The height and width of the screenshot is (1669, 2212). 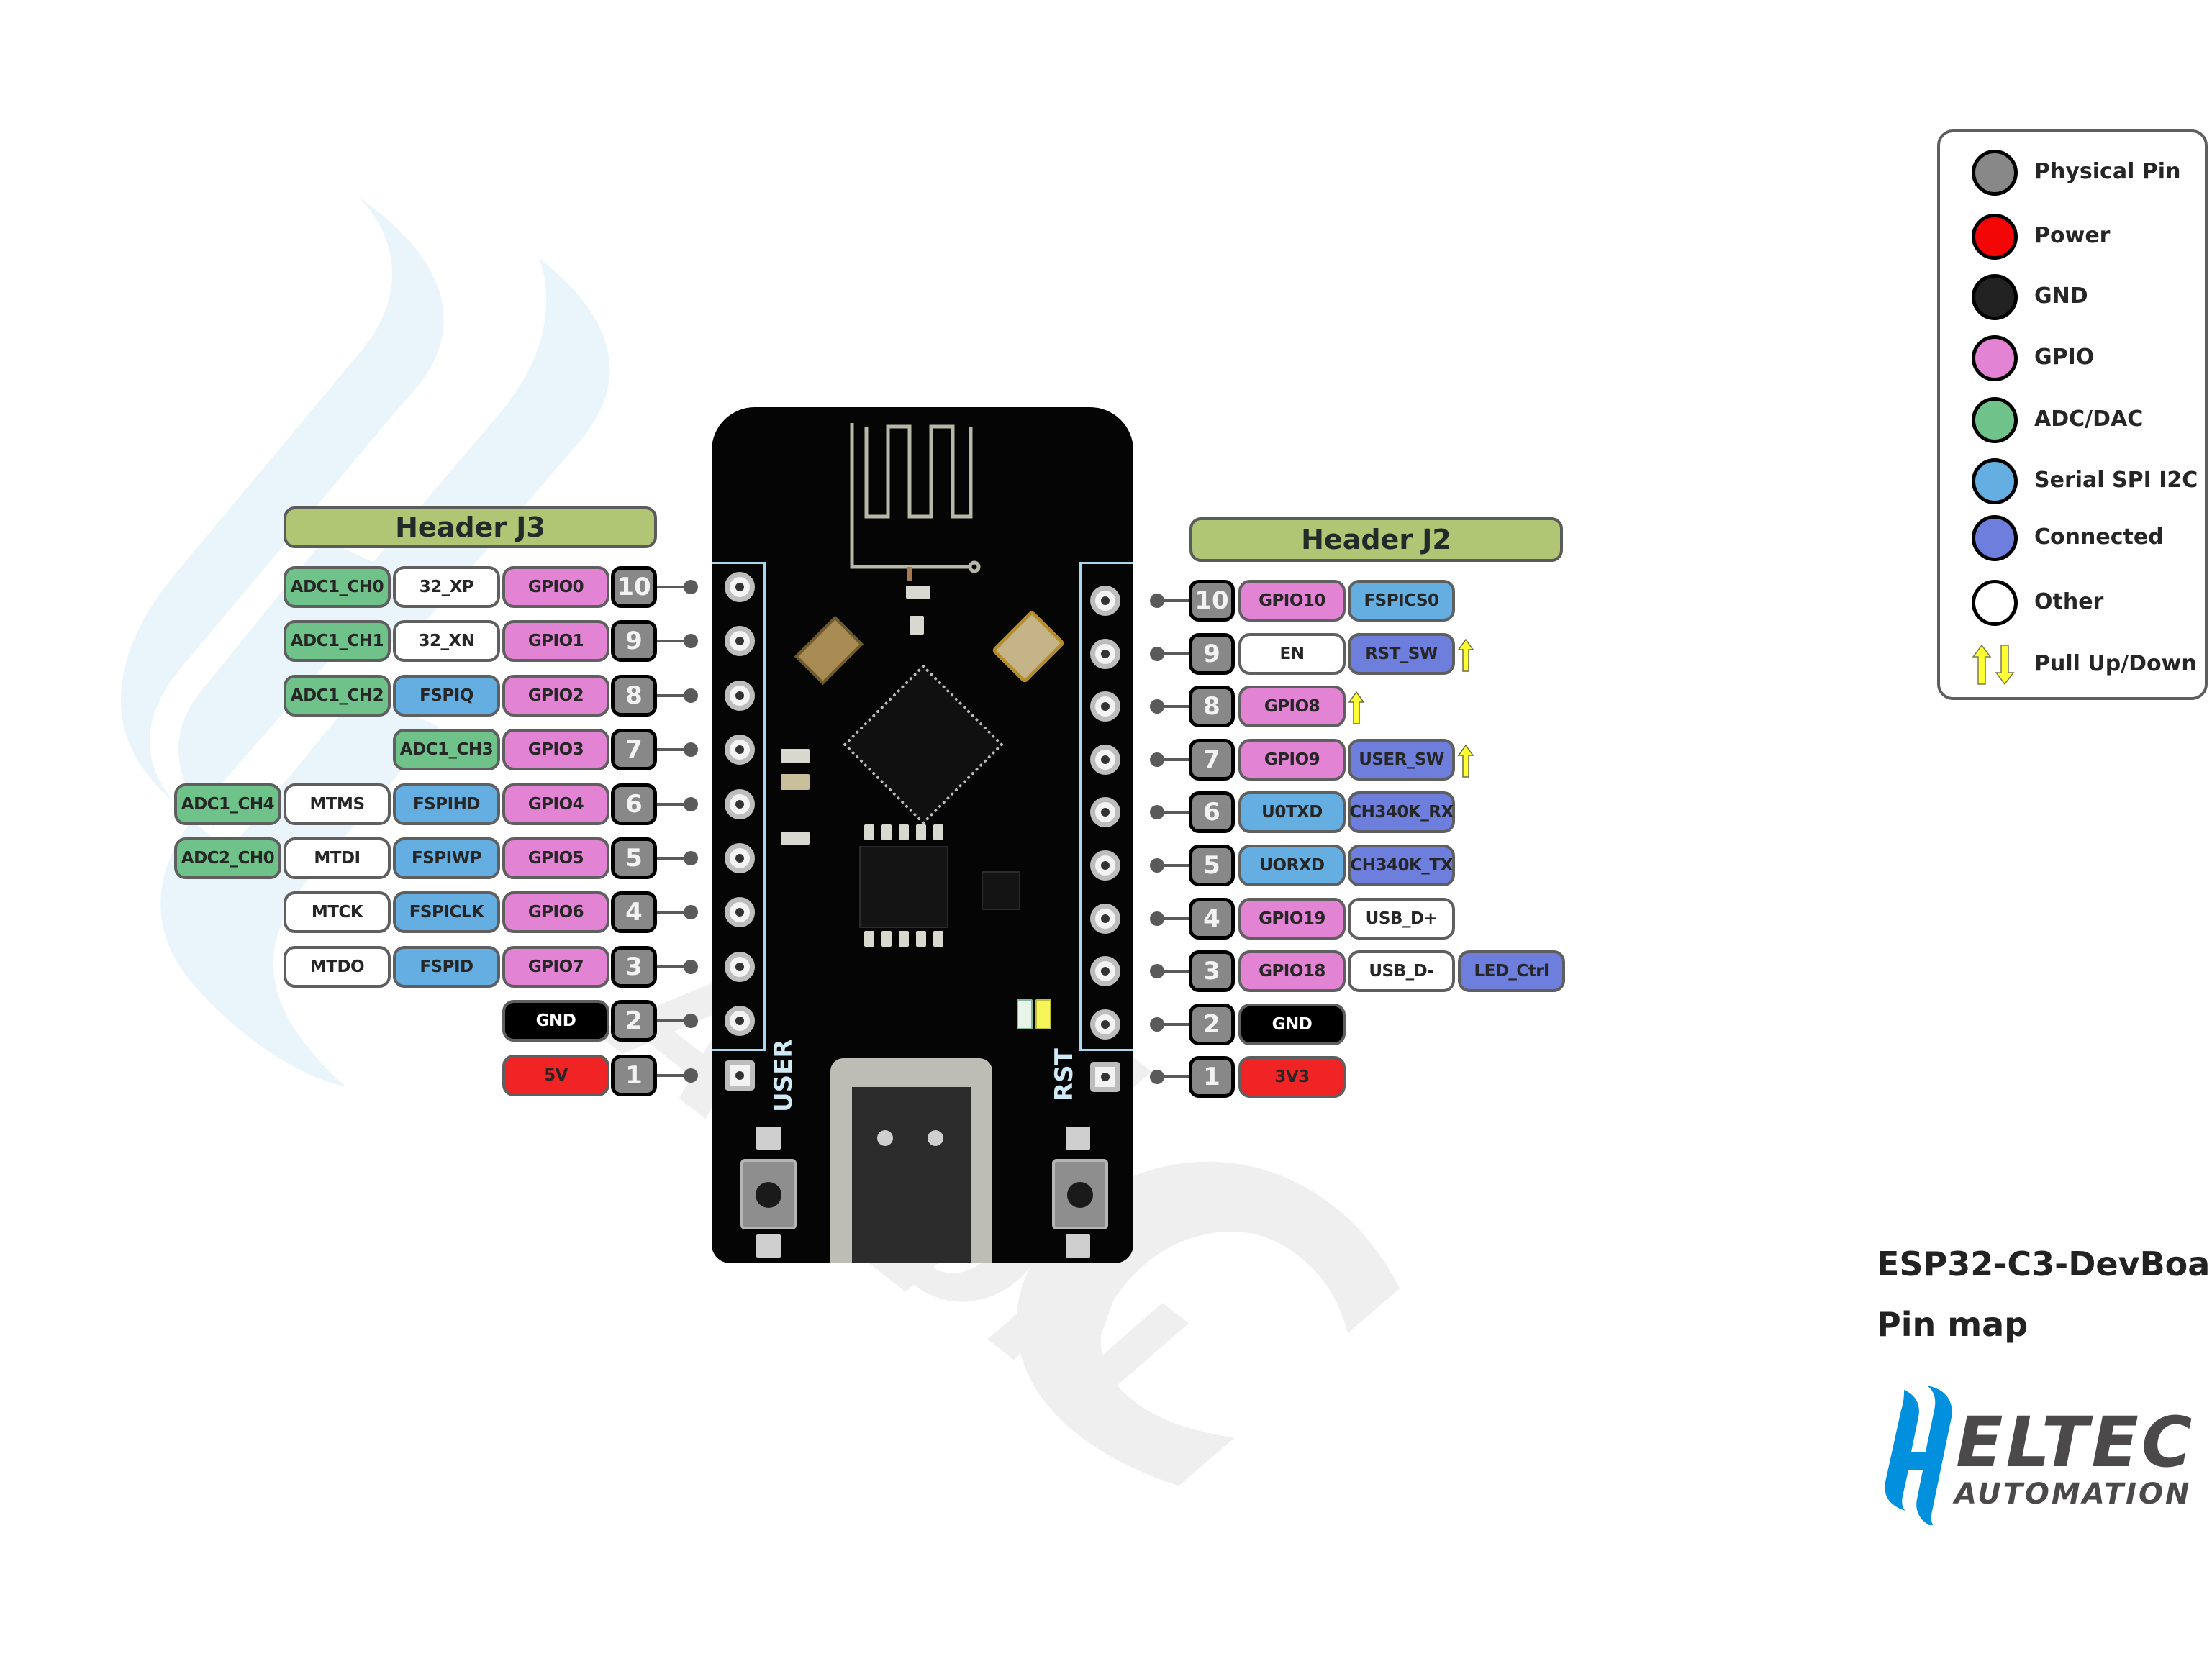 I want to click on legend-label: GND, so click(x=2061, y=296).